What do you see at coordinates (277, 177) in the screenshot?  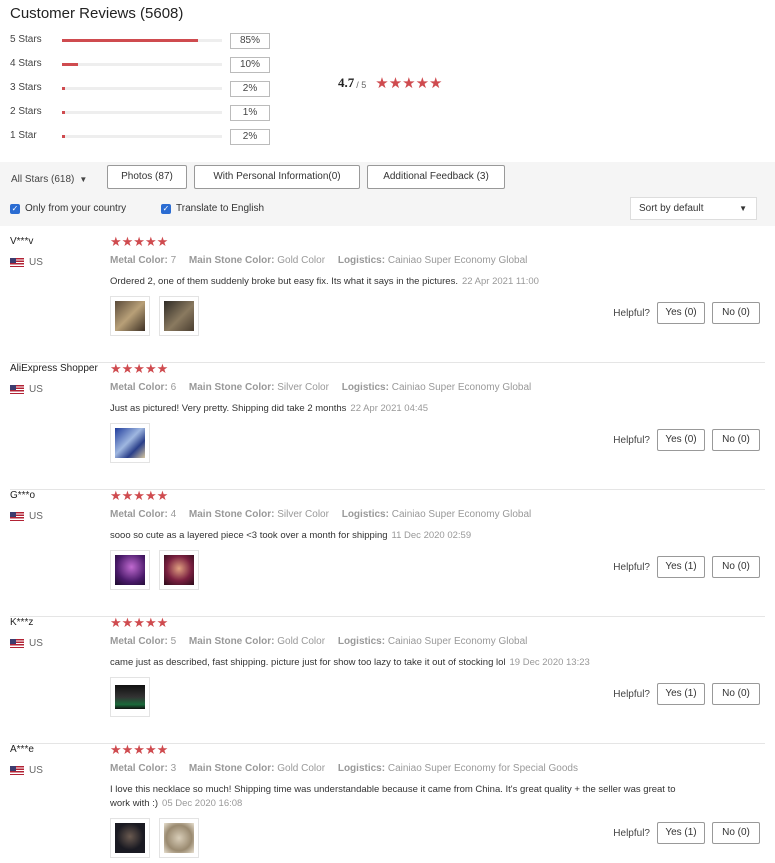 I see `personal-info-filter-button: With Personal Information(0)` at bounding box center [277, 177].